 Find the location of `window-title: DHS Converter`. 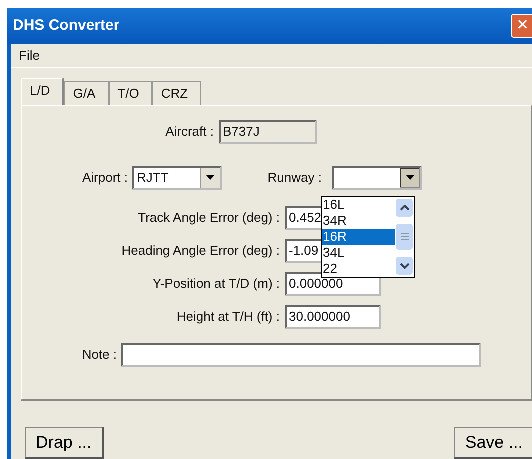

window-title: DHS Converter is located at coordinates (66, 26).